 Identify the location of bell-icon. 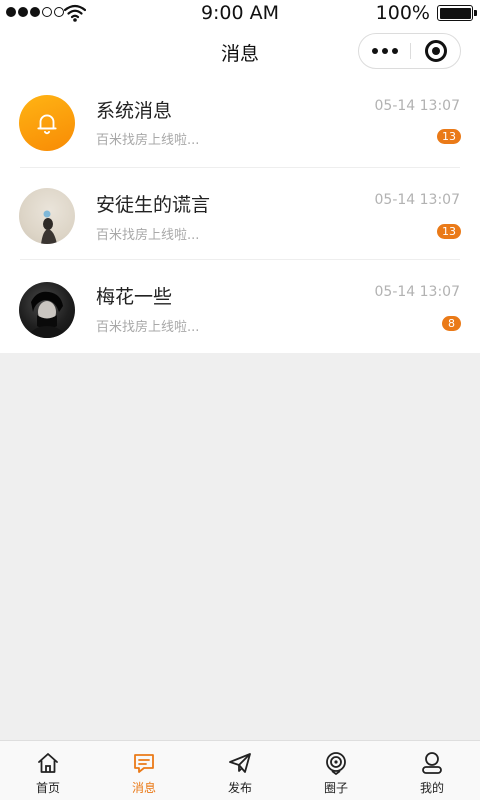
(47, 124).